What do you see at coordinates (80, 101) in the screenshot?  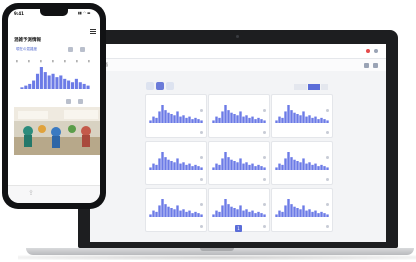 I see `phone-expand-icon` at bounding box center [80, 101].